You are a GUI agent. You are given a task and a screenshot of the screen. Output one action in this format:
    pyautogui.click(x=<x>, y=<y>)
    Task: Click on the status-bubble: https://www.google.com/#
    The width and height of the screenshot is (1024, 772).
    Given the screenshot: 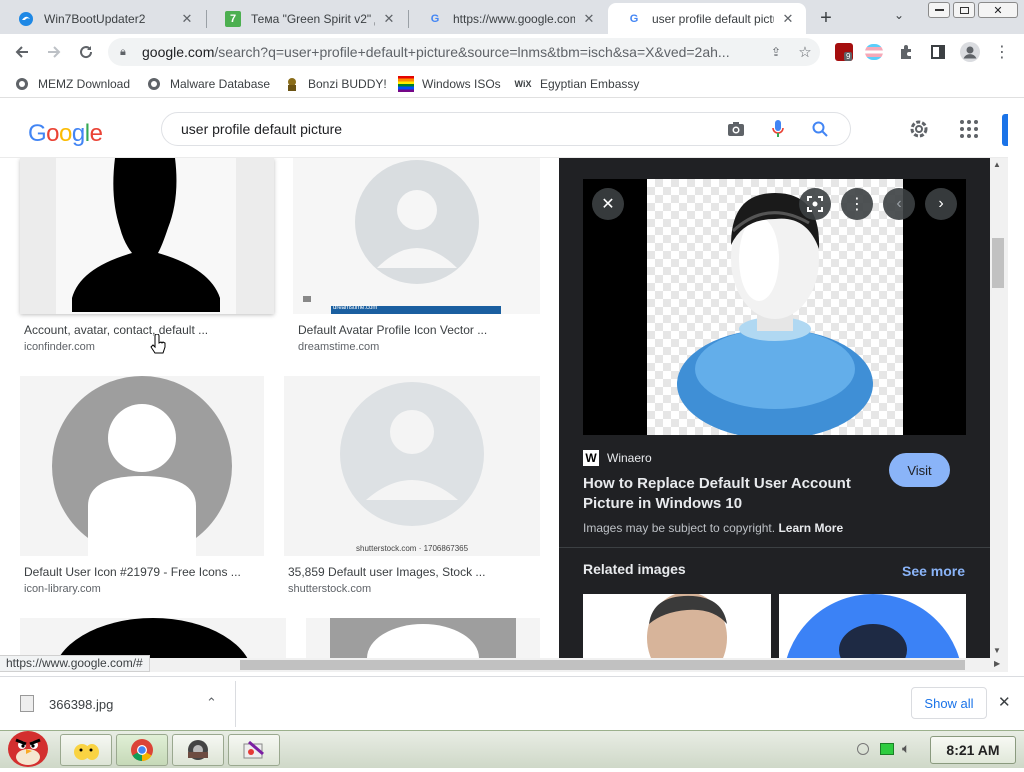 What is the action you would take?
    pyautogui.click(x=75, y=663)
    